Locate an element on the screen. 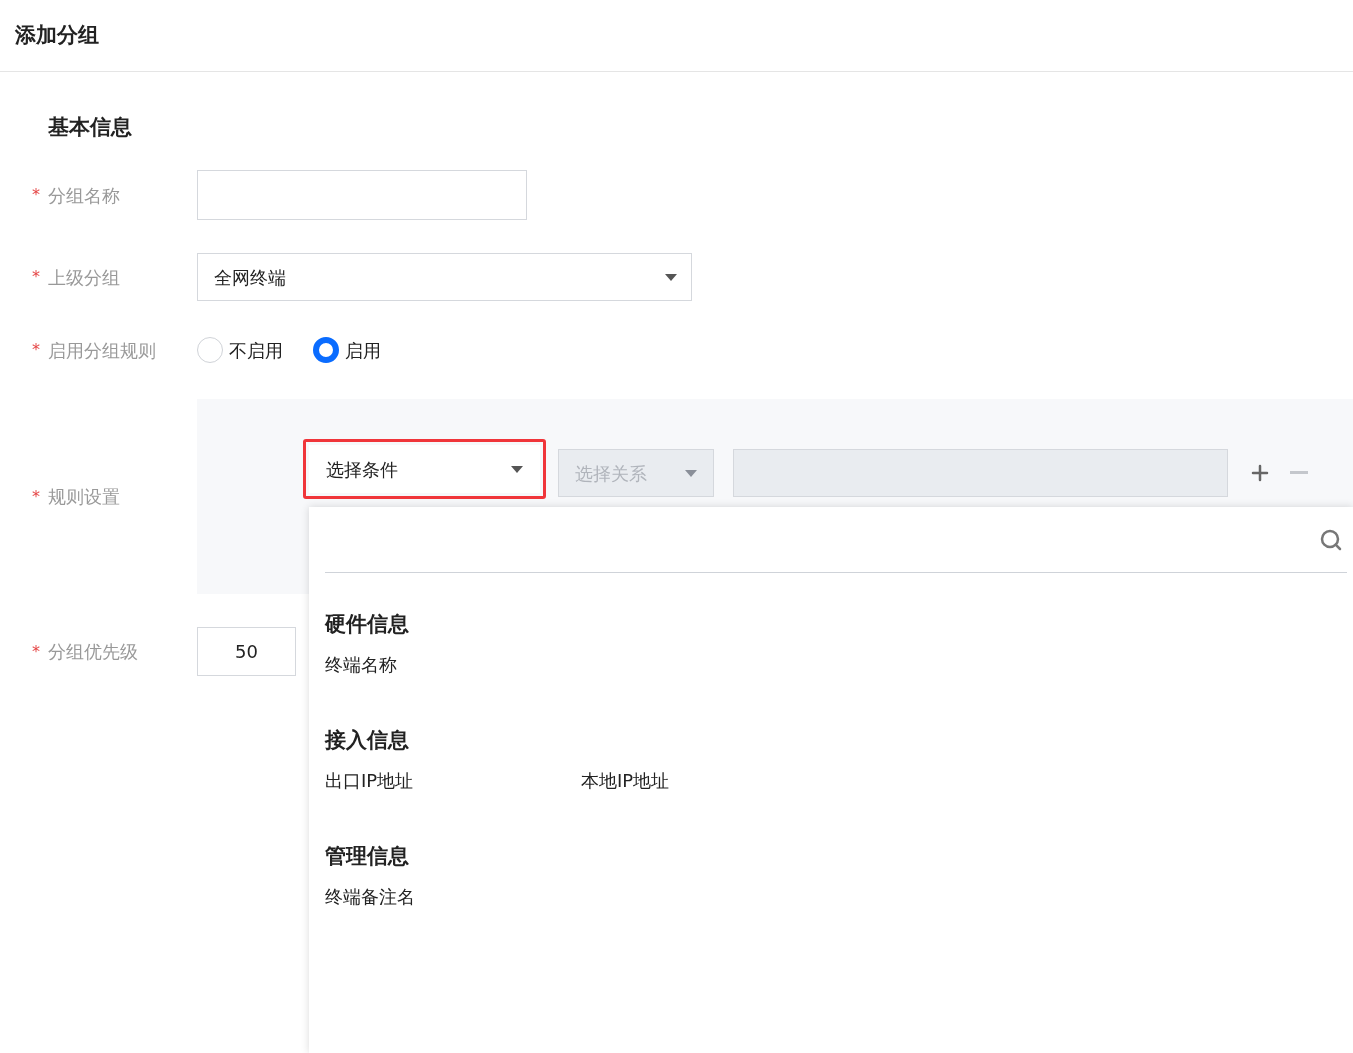 The width and height of the screenshot is (1353, 1053). field-label: 分组名称 is located at coordinates (84, 195).